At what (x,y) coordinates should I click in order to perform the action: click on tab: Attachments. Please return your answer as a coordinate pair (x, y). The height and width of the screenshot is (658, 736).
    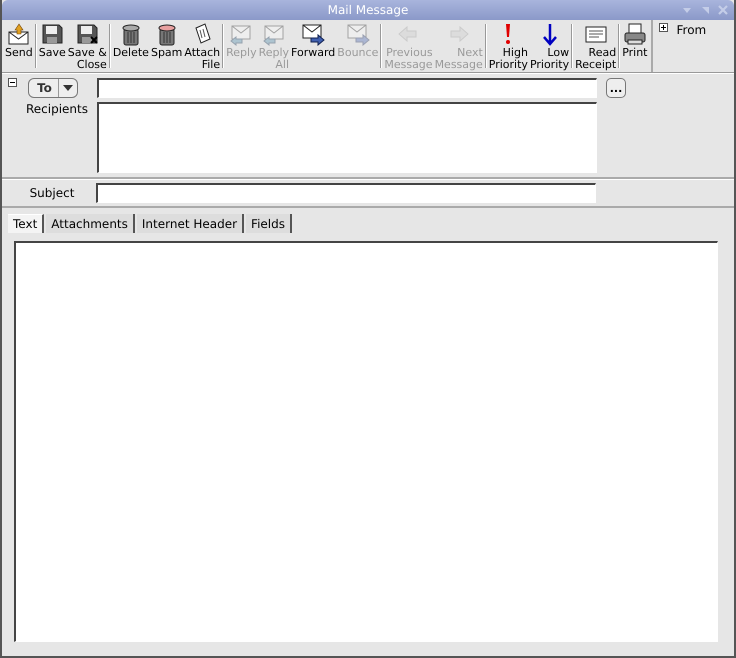
    Looking at the image, I should click on (90, 223).